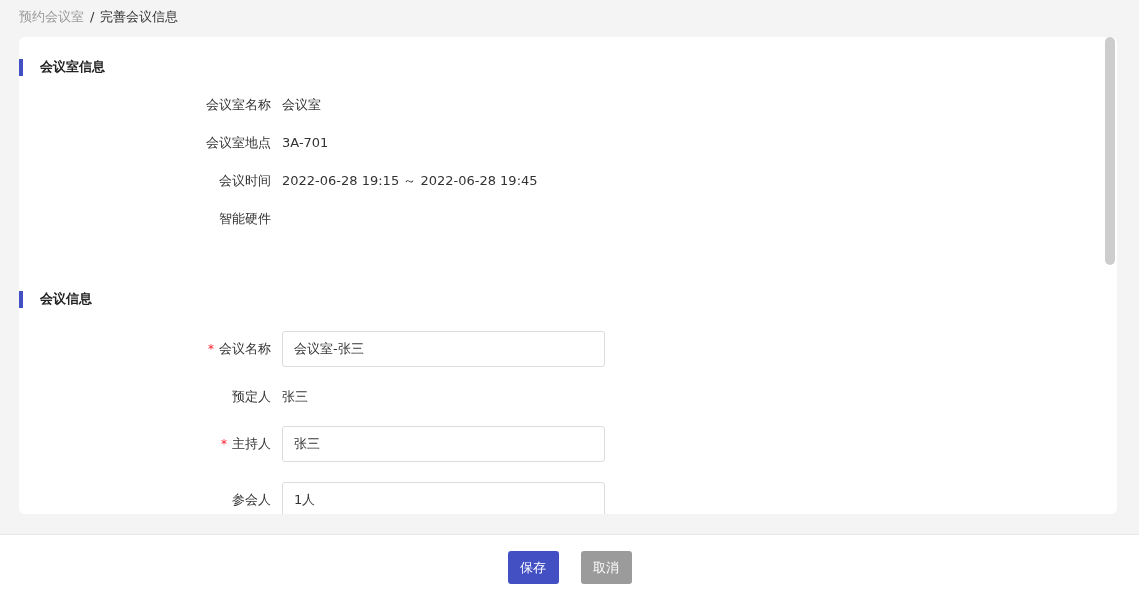 The image size is (1139, 600). I want to click on text-input: 张三, so click(443, 444).